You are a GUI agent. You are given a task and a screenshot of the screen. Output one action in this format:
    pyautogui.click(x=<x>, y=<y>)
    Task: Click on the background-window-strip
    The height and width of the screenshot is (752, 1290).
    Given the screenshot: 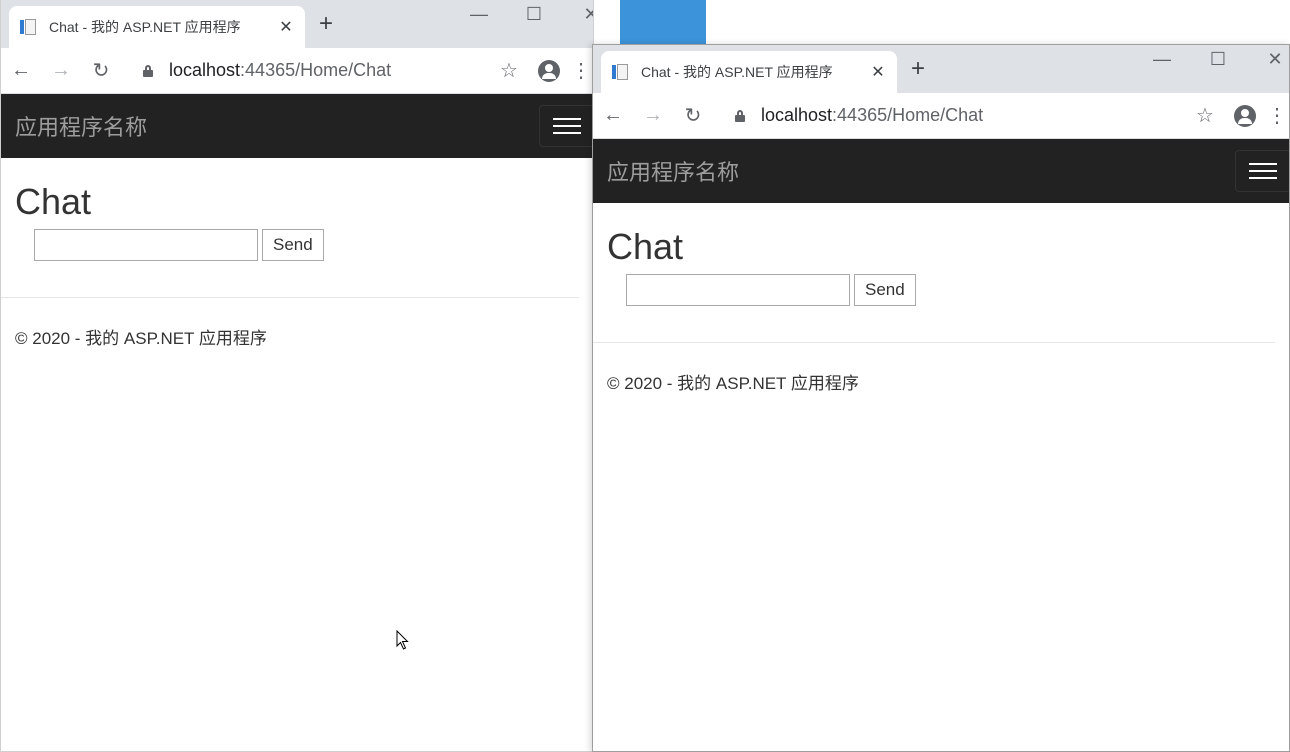 What is the action you would take?
    pyautogui.click(x=663, y=22)
    